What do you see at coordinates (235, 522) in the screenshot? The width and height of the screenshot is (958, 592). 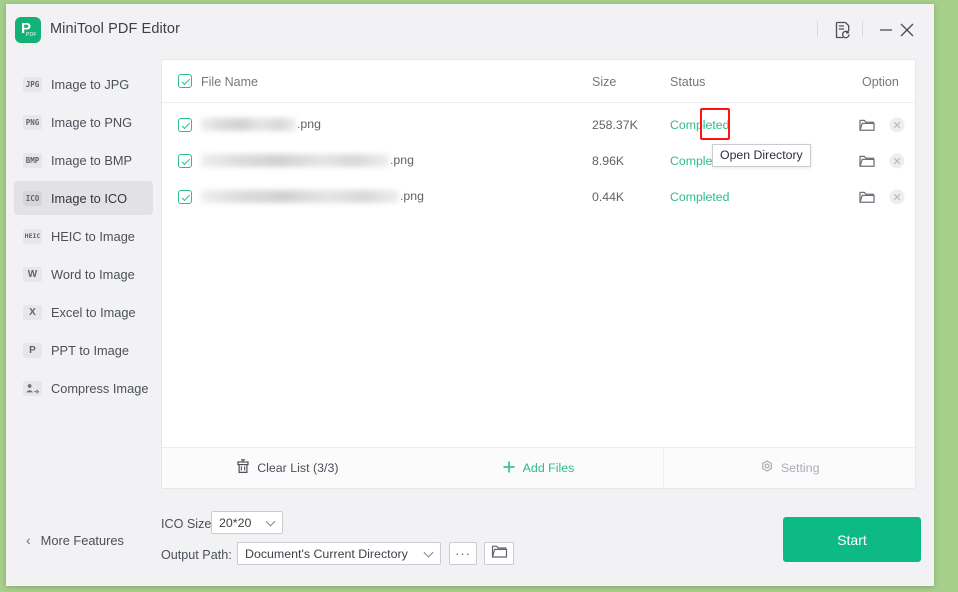 I see `ico-size-value: 20*20` at bounding box center [235, 522].